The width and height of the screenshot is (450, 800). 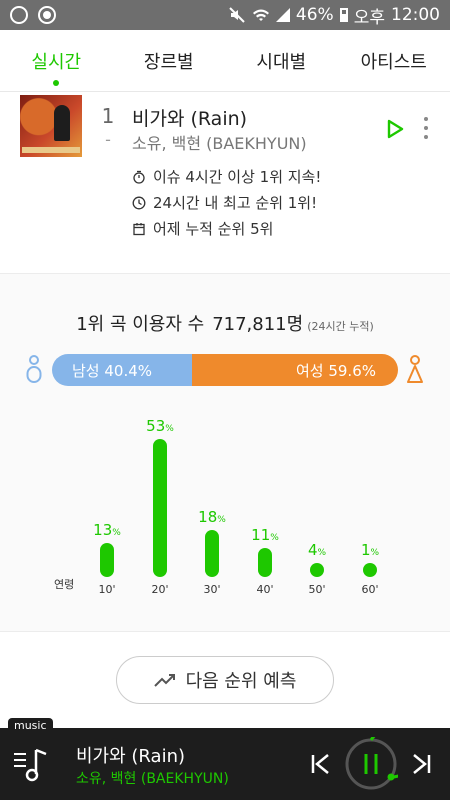 What do you see at coordinates (395, 129) in the screenshot?
I see `play-icon` at bounding box center [395, 129].